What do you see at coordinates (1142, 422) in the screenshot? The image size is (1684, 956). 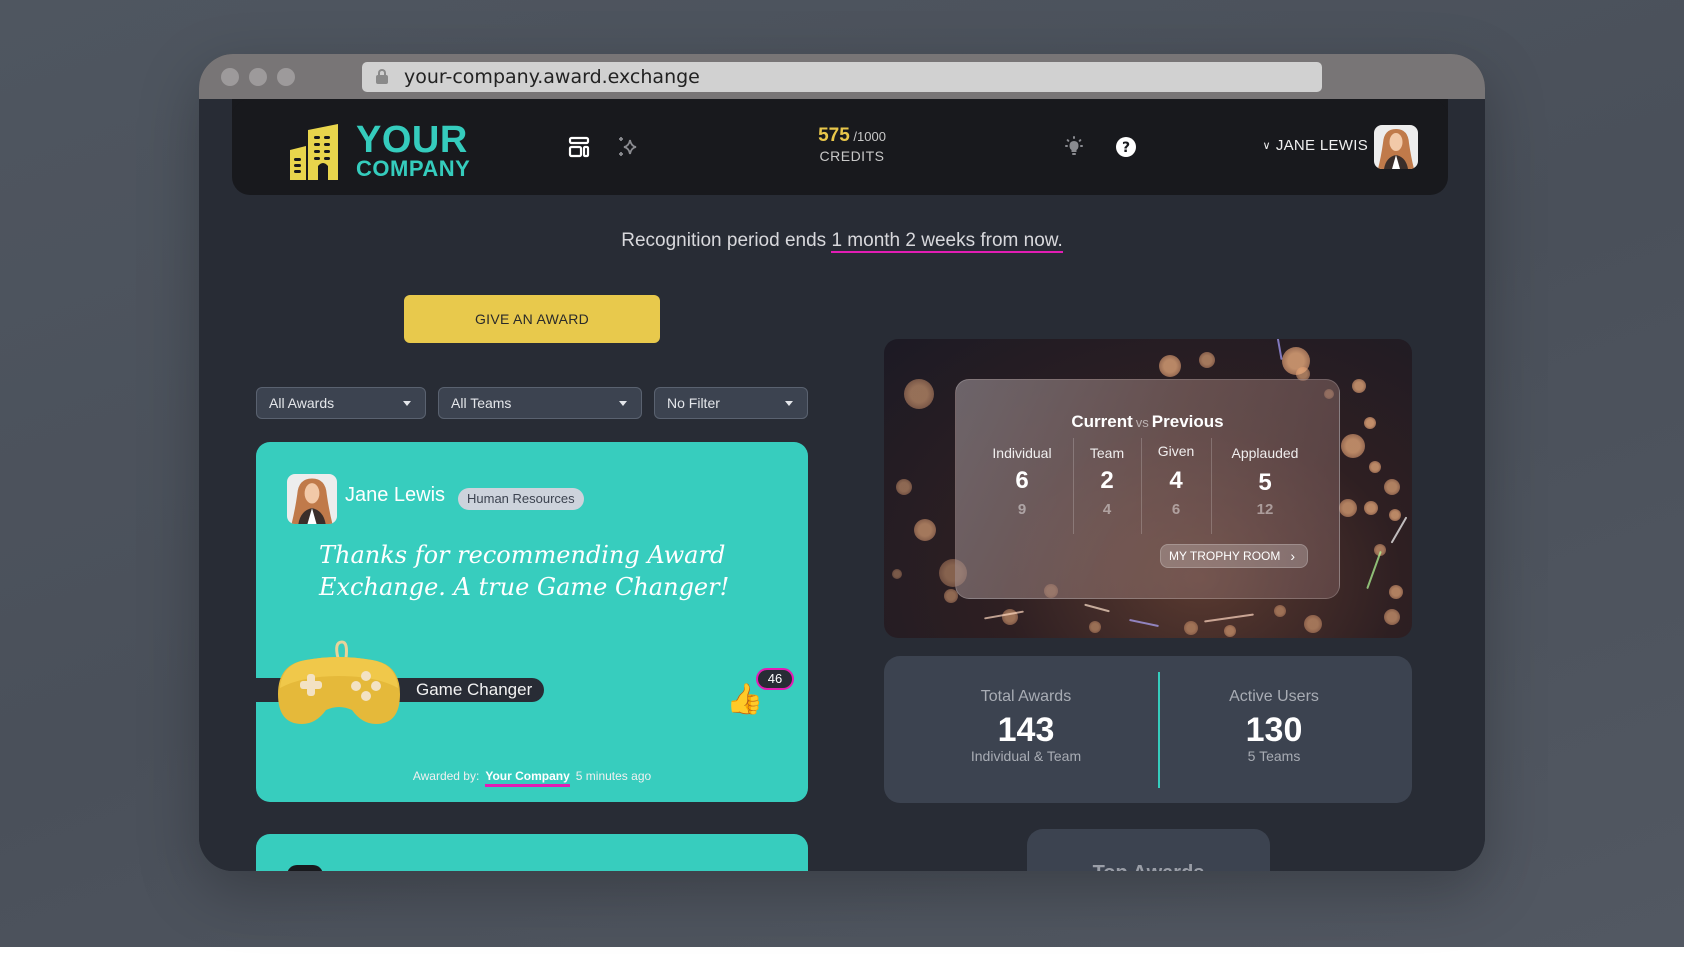 I see `title-vs: vs` at bounding box center [1142, 422].